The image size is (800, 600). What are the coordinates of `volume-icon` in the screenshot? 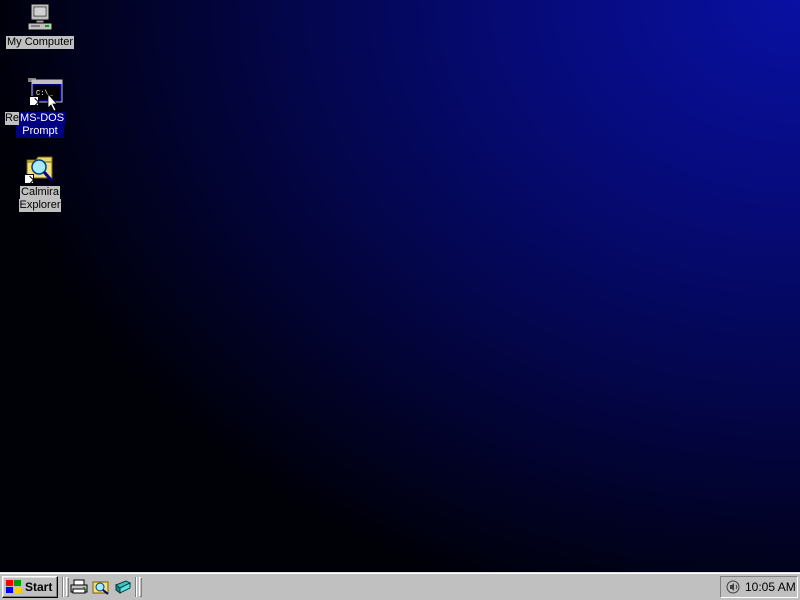 It's located at (733, 587).